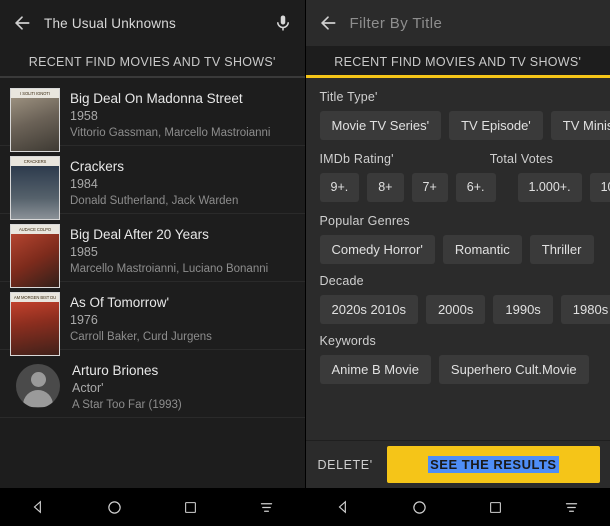 This screenshot has width=610, height=526. What do you see at coordinates (115, 370) in the screenshot?
I see `list-item-title: Arturo Briones` at bounding box center [115, 370].